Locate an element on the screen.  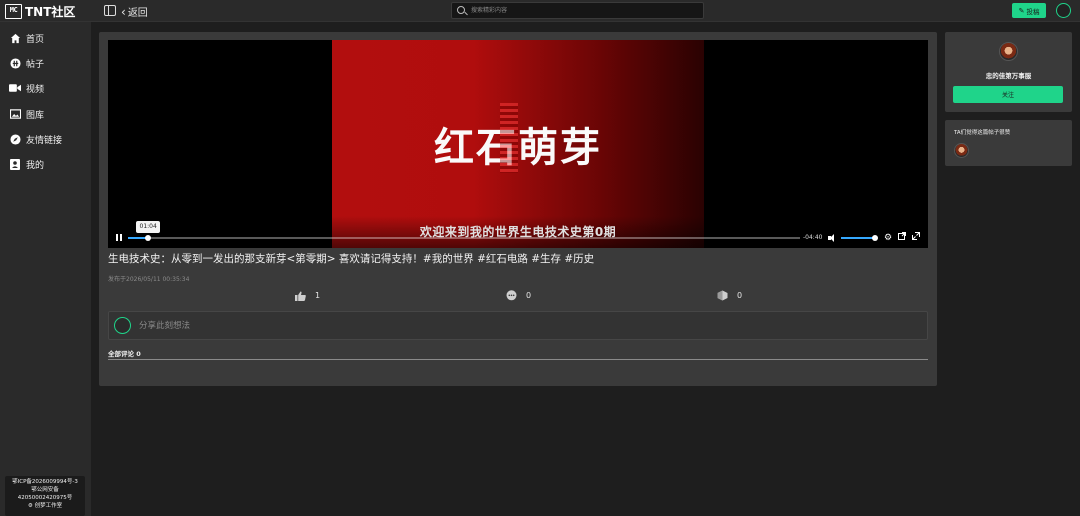
sidebar-item-label: 友情链接 is located at coordinates (44, 140).